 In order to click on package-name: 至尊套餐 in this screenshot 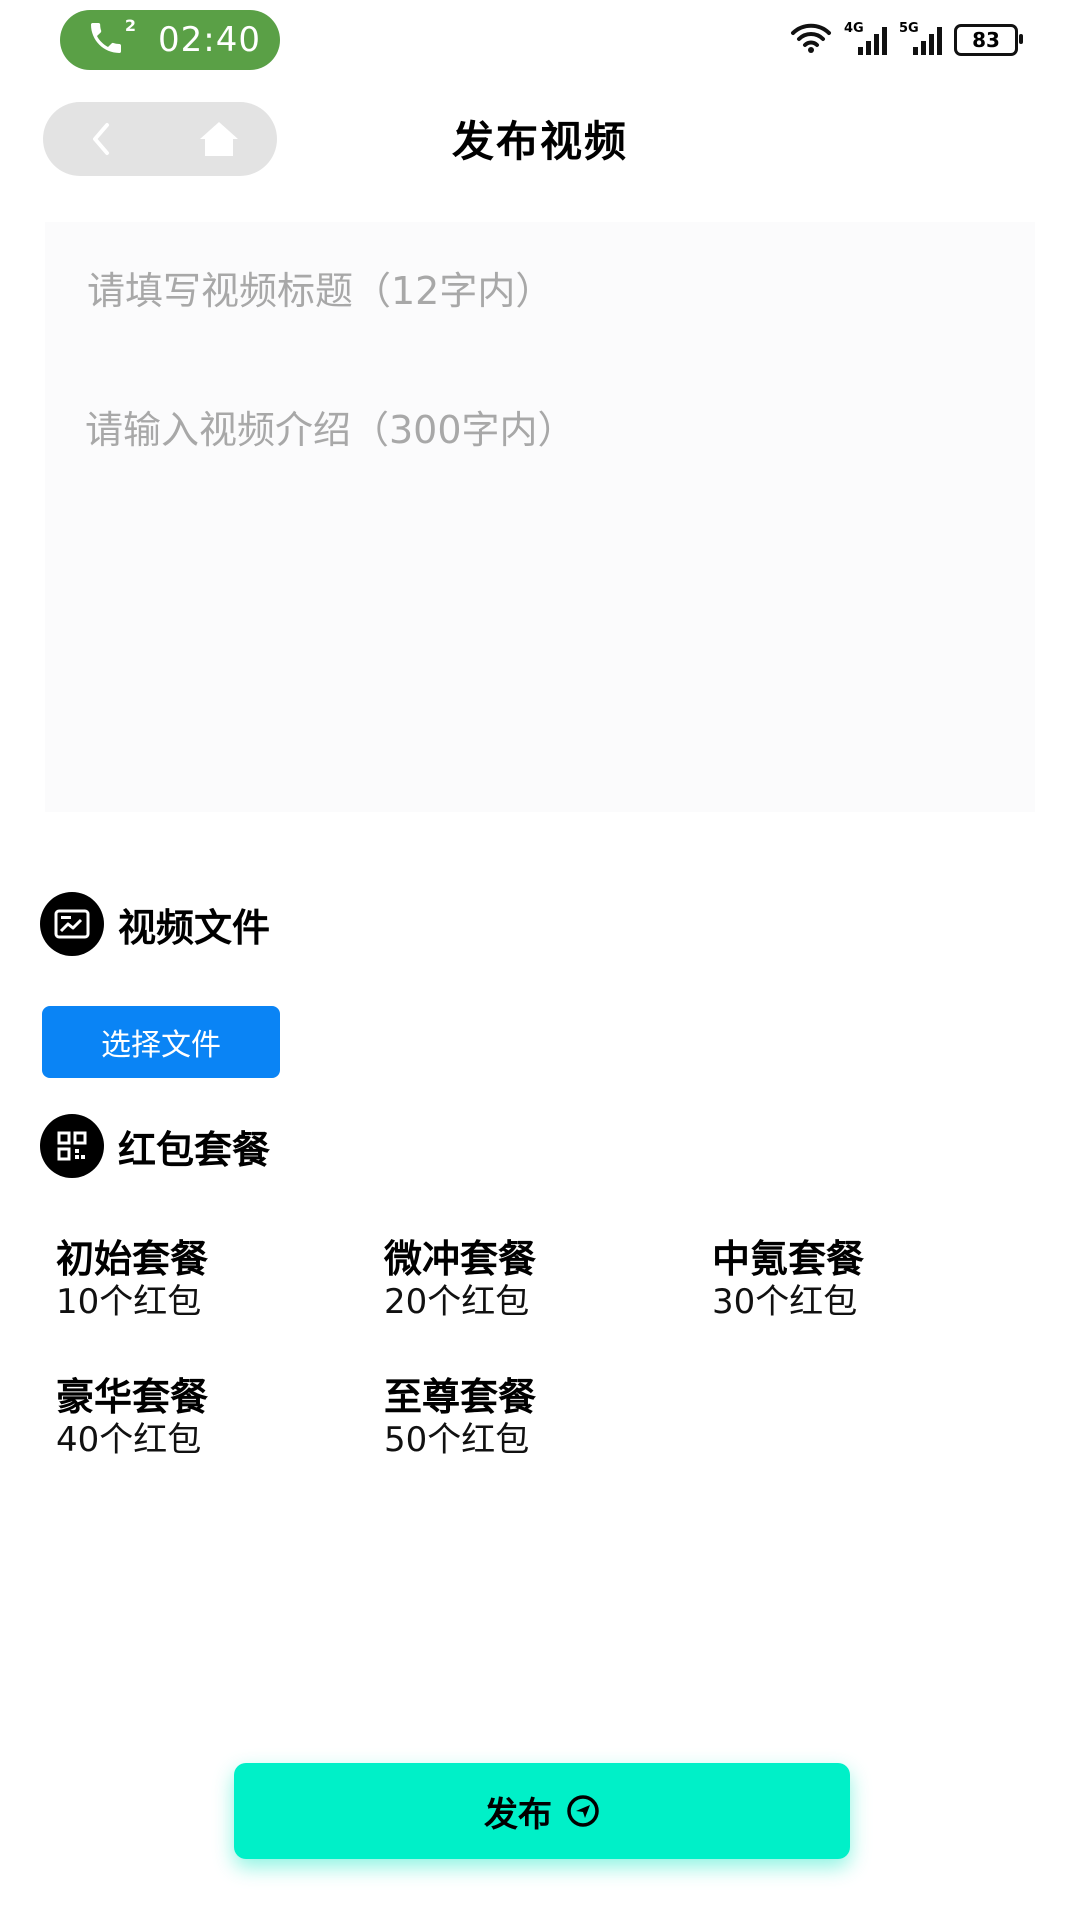, I will do `click(460, 1397)`.